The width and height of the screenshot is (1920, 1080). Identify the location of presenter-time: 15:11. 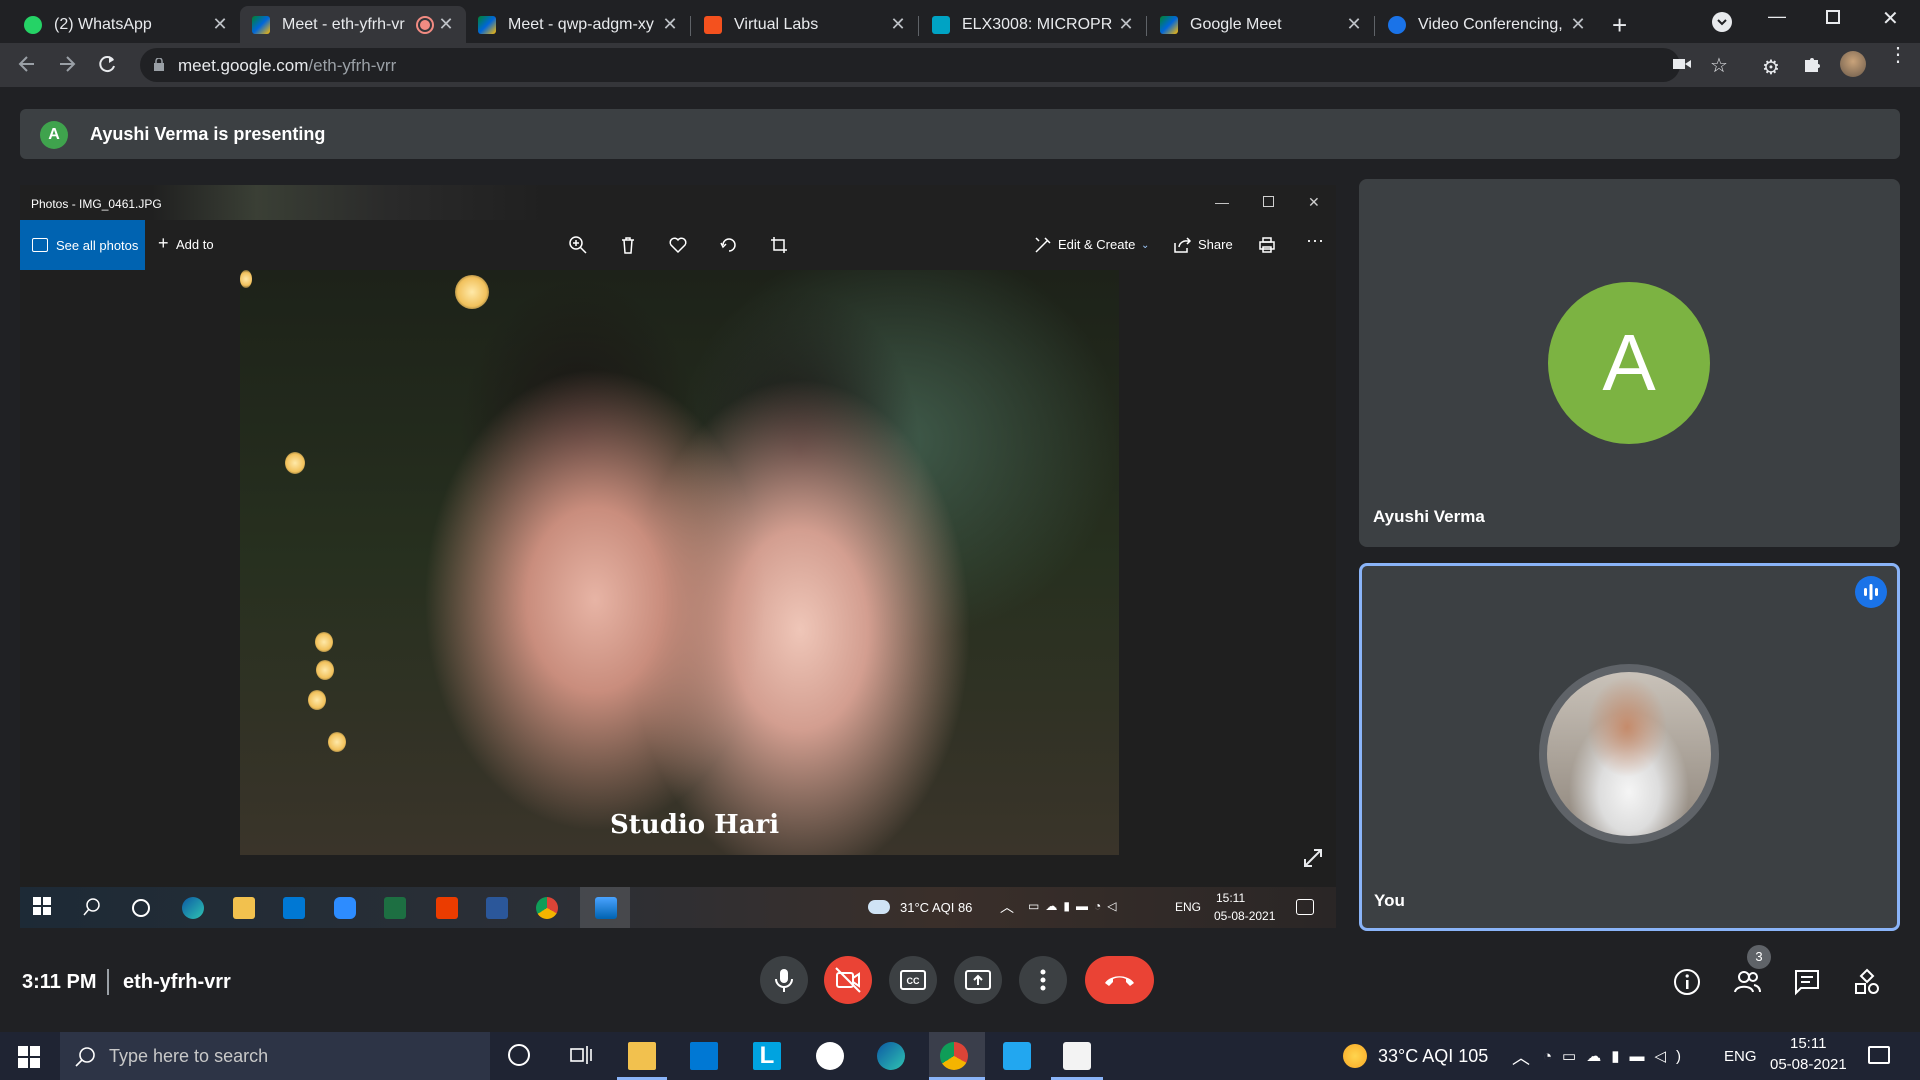
(1231, 898).